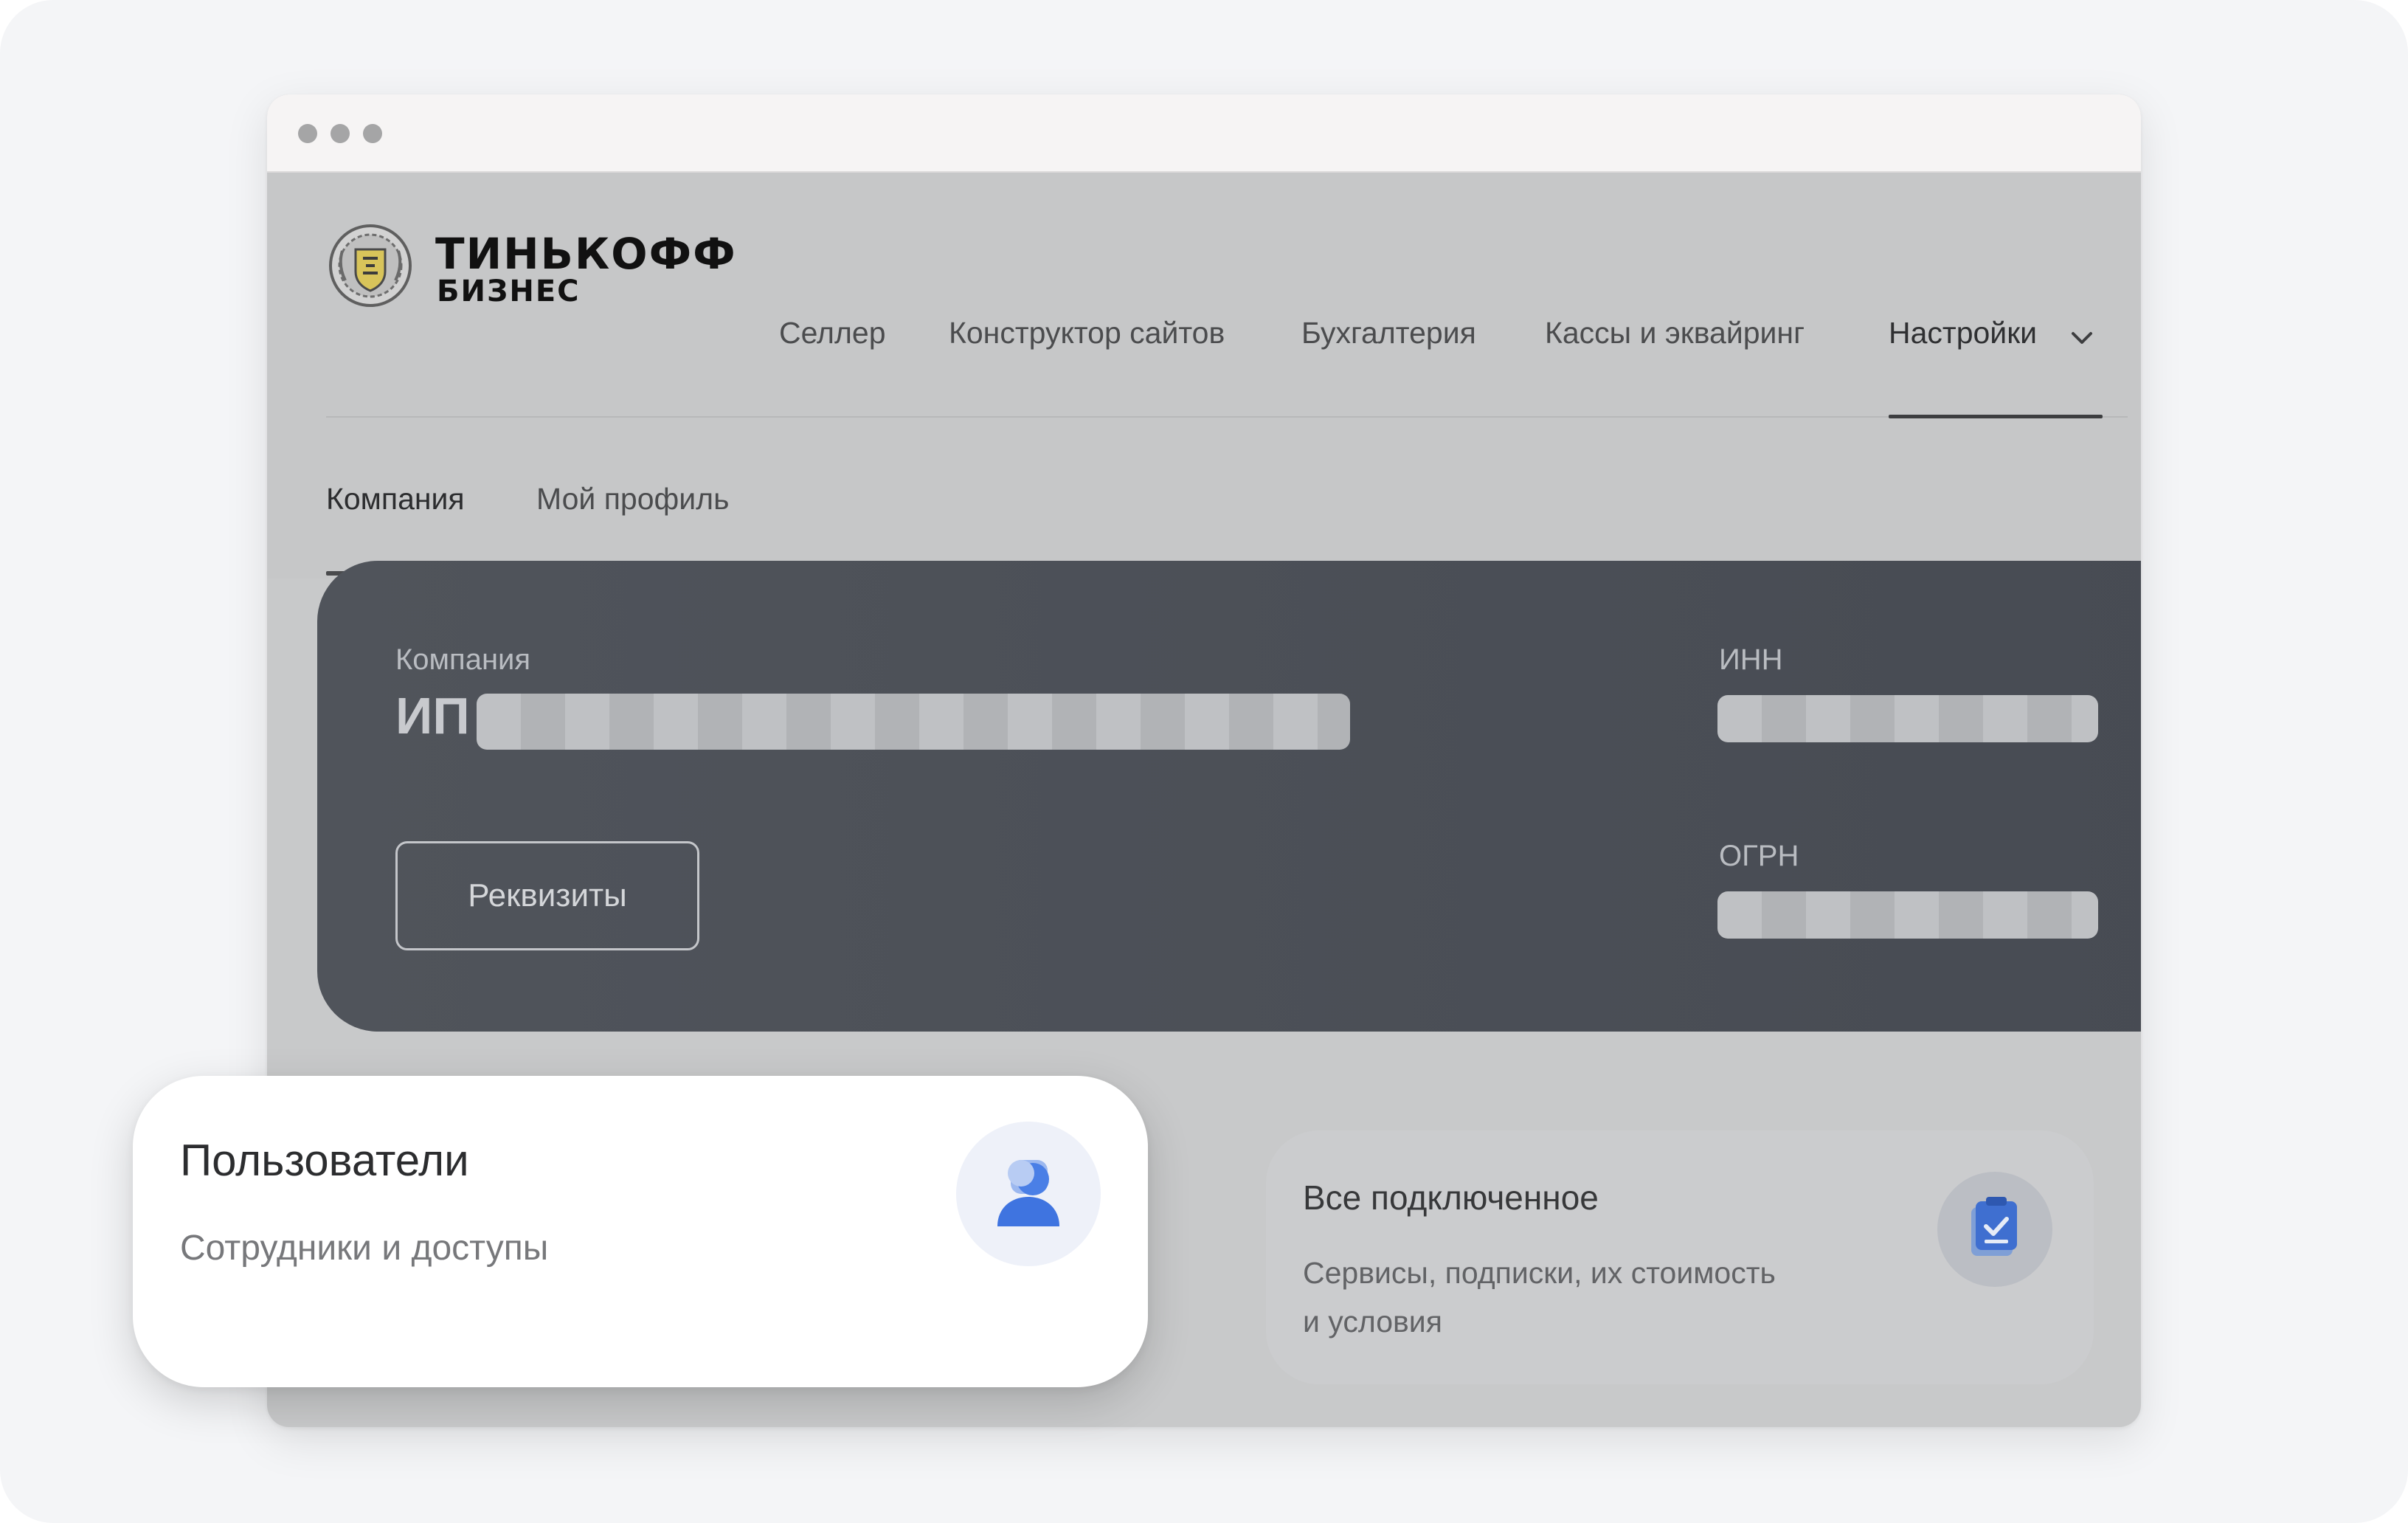  I want to click on chevron-down-icon, so click(2082, 338).